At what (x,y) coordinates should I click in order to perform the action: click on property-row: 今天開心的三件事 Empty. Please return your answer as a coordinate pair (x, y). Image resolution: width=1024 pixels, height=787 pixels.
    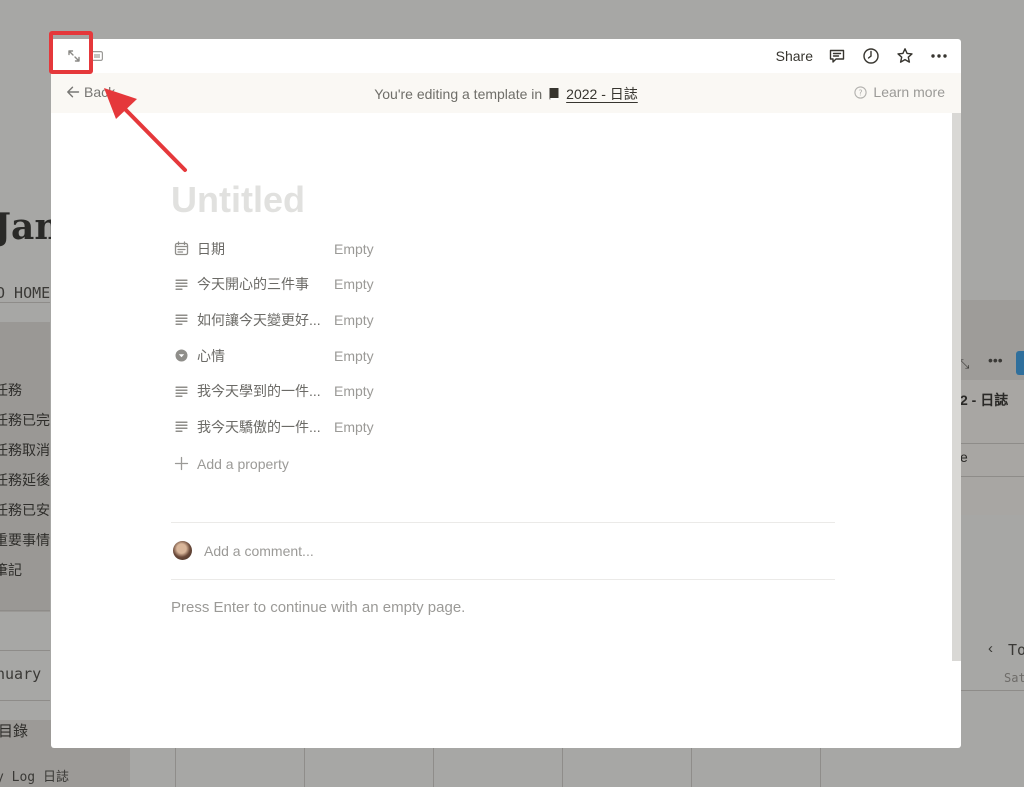
    Looking at the image, I should click on (503, 285).